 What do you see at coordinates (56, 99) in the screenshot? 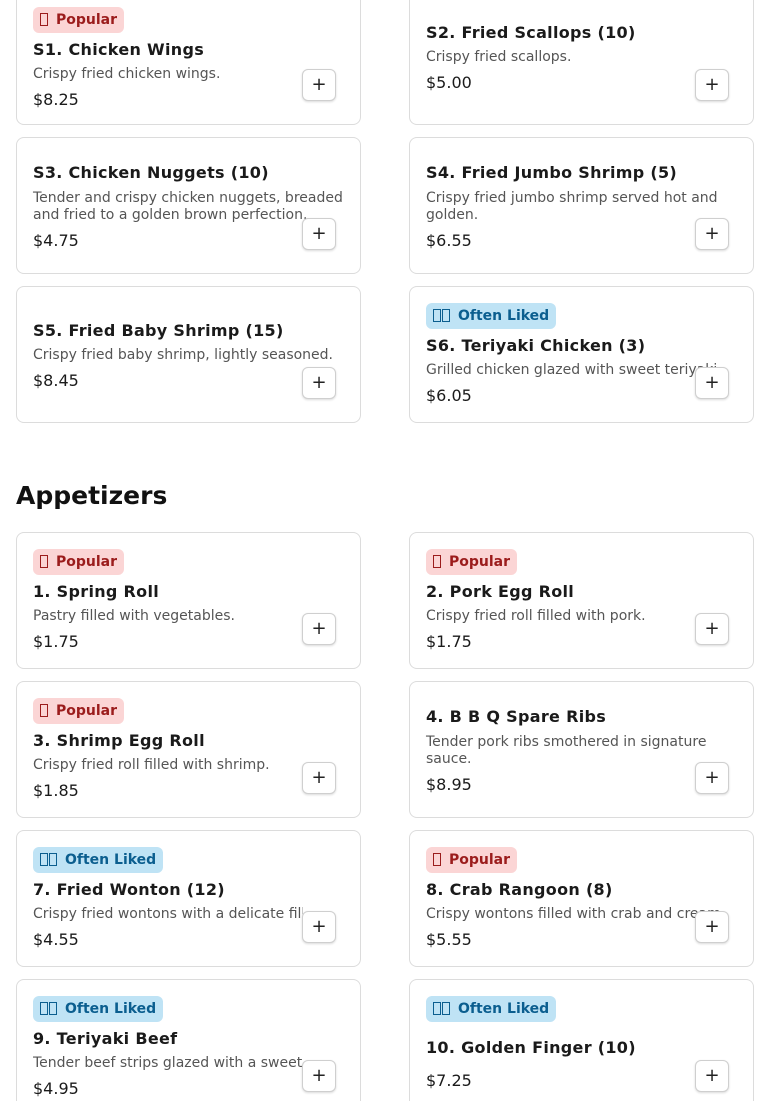
I see `item-price: $8.25` at bounding box center [56, 99].